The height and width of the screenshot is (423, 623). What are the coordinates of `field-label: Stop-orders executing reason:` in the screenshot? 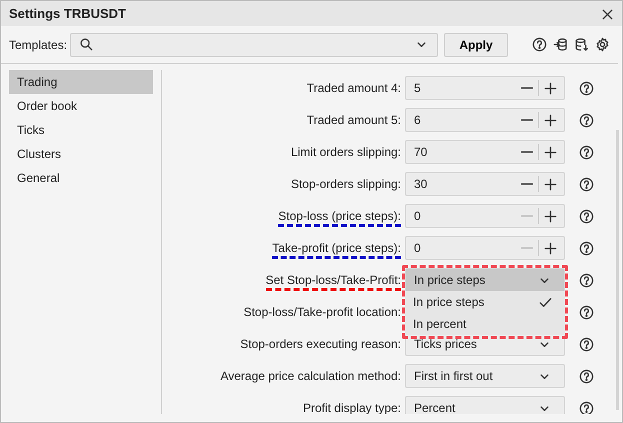 It's located at (320, 344).